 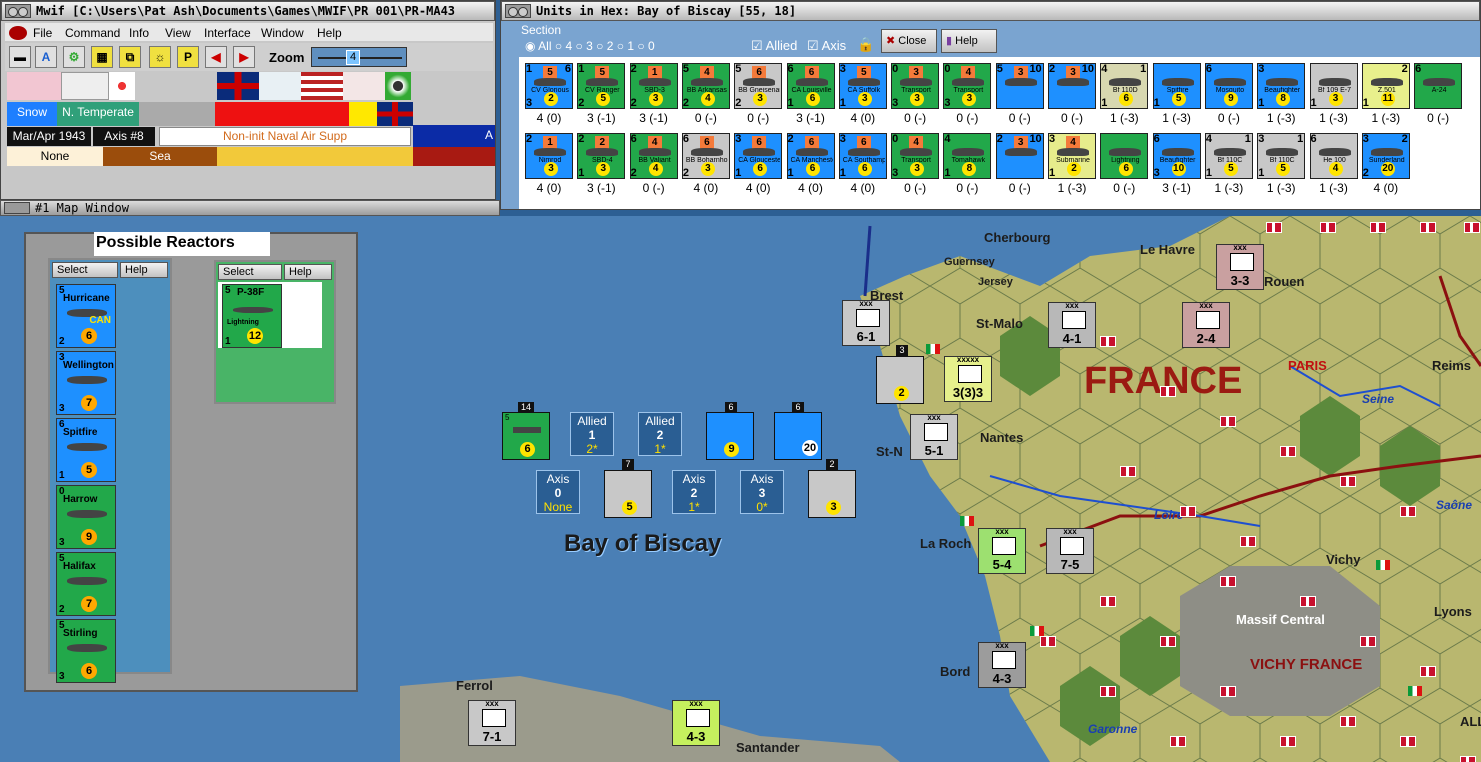 What do you see at coordinates (160, 57) in the screenshot?
I see `sun-icon: ☼` at bounding box center [160, 57].